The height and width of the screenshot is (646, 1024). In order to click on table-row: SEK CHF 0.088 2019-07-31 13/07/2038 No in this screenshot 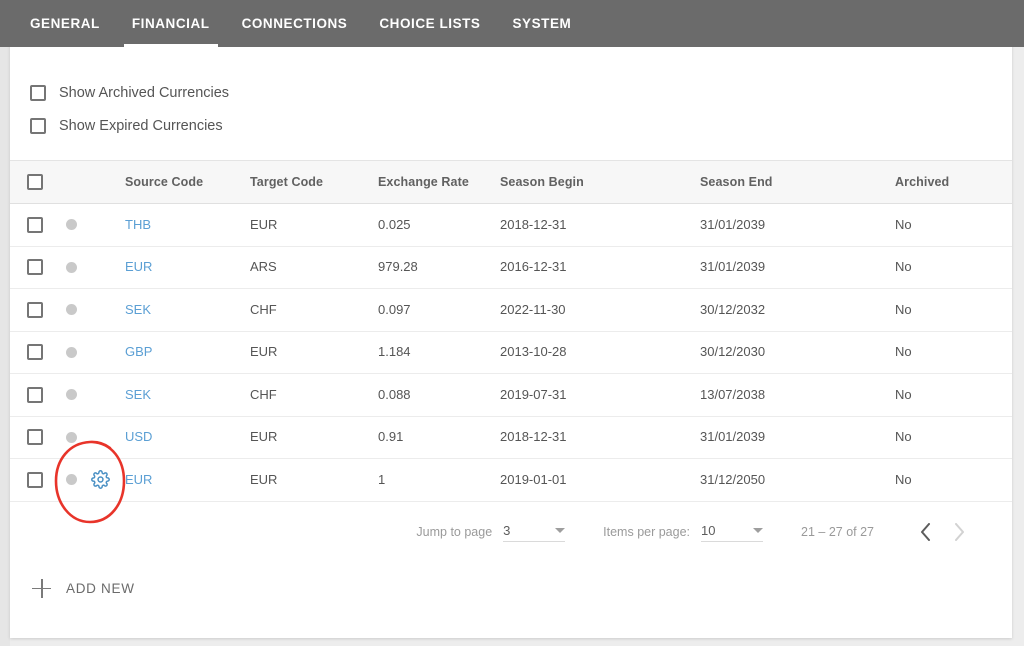, I will do `click(511, 395)`.